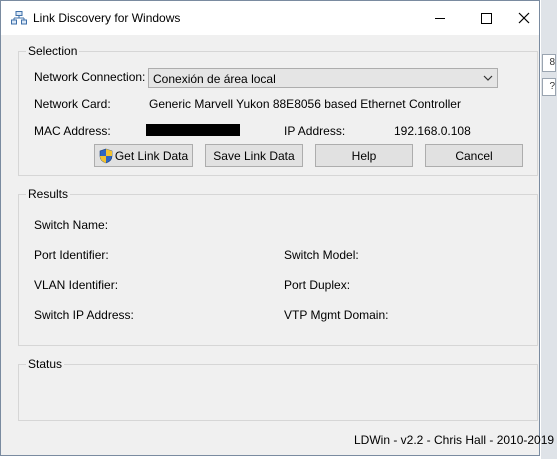  What do you see at coordinates (193, 130) in the screenshot?
I see `mac-address-value-redacted` at bounding box center [193, 130].